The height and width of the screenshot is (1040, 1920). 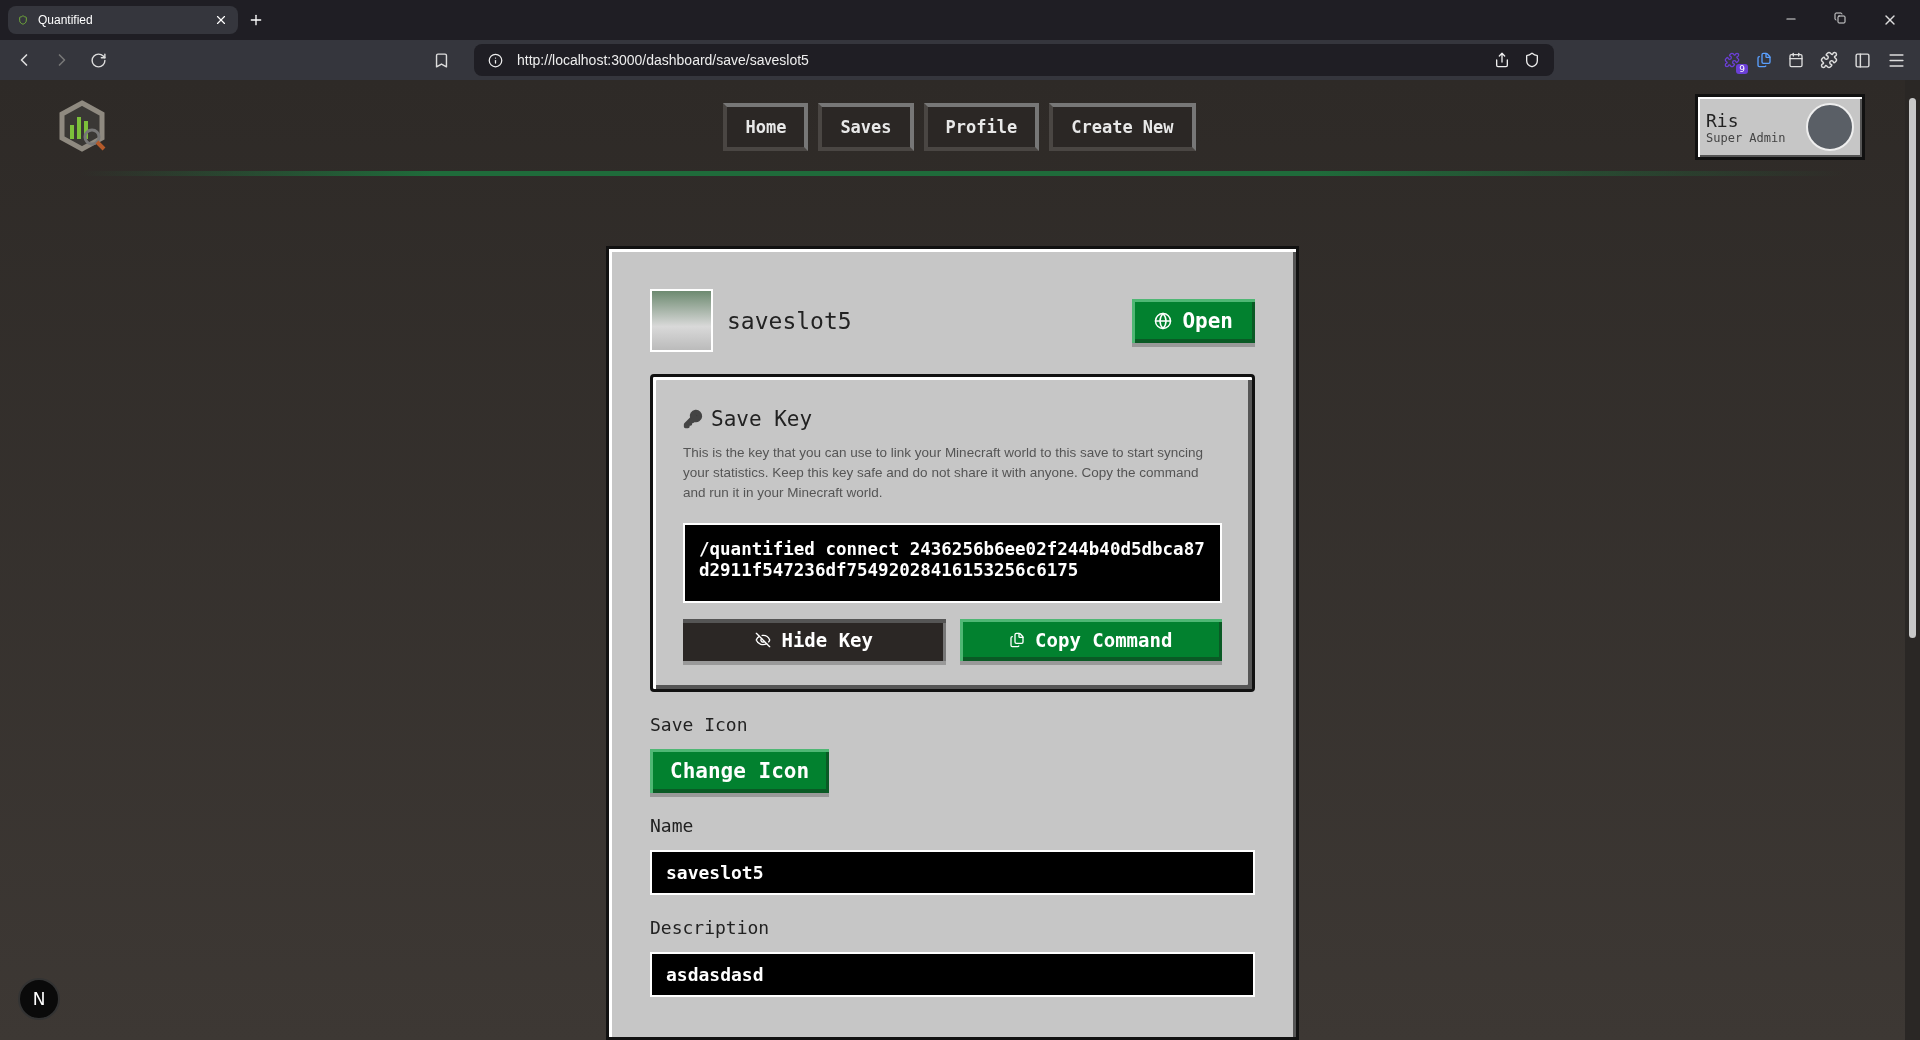 I want to click on eye-off-icon, so click(x=763, y=640).